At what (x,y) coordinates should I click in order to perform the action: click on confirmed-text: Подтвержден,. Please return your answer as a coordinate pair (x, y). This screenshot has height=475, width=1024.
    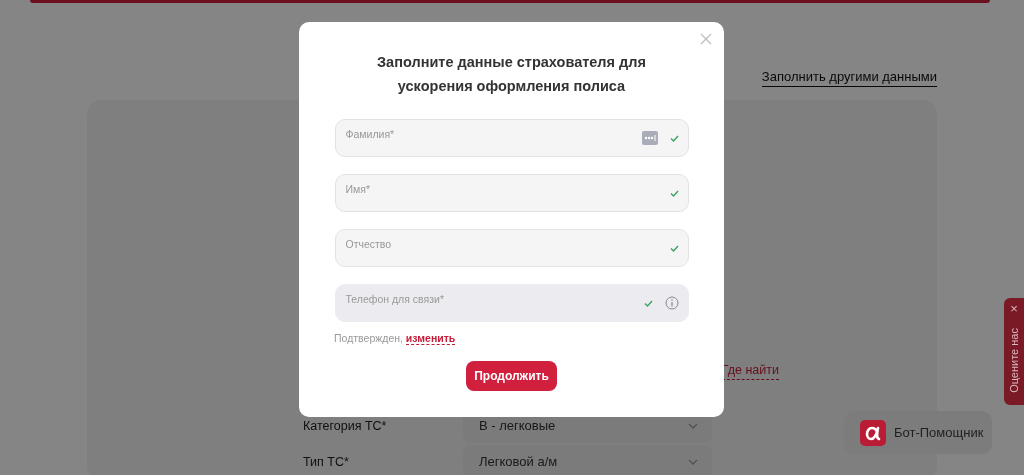
    Looking at the image, I should click on (368, 338).